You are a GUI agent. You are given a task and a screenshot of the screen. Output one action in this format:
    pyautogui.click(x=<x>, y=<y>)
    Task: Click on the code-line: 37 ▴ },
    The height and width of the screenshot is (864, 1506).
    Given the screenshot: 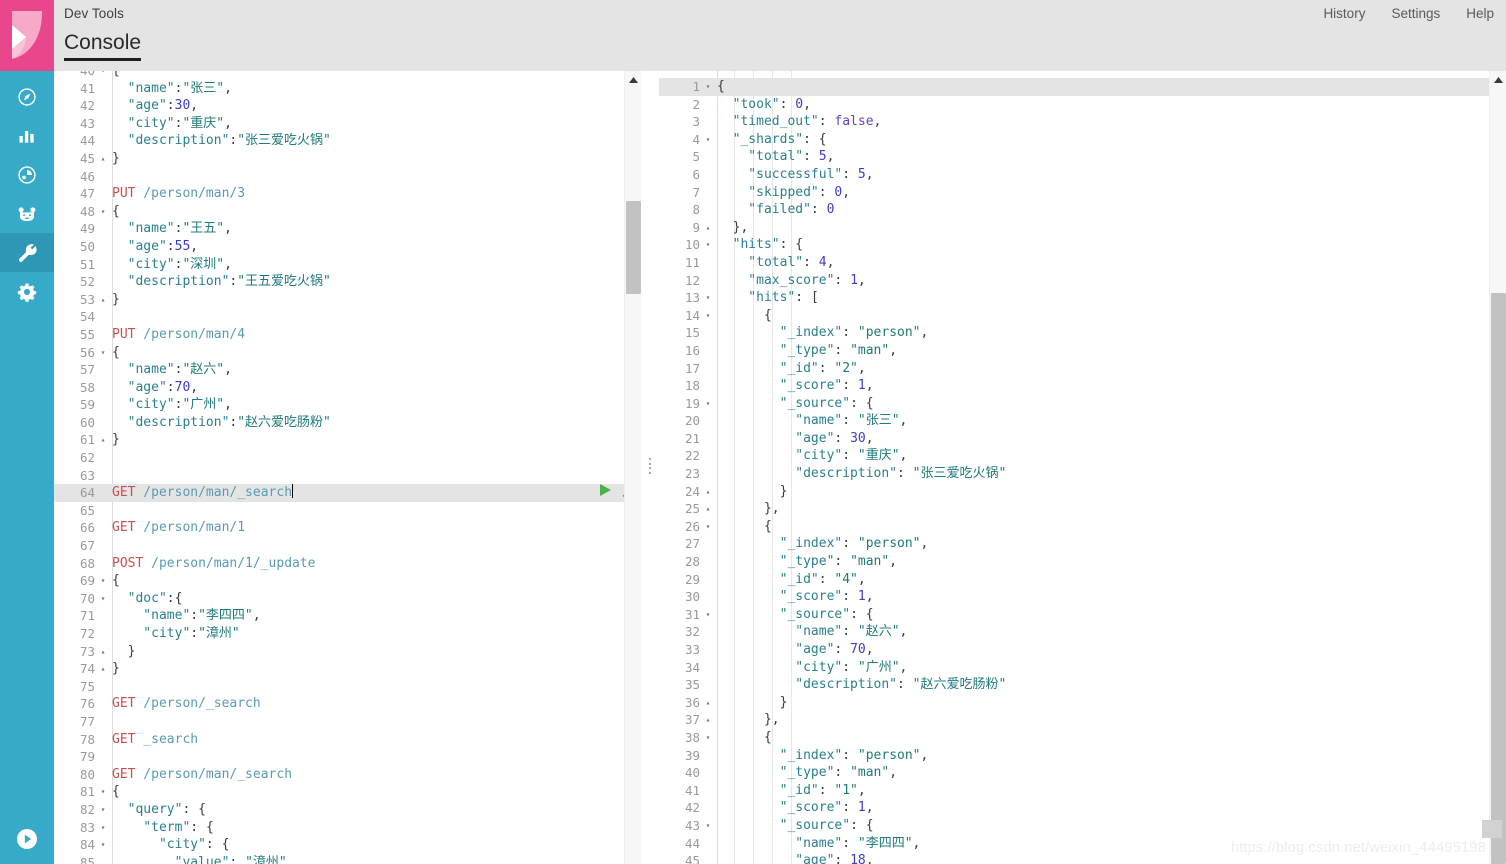 What is the action you would take?
    pyautogui.click(x=1082, y=720)
    